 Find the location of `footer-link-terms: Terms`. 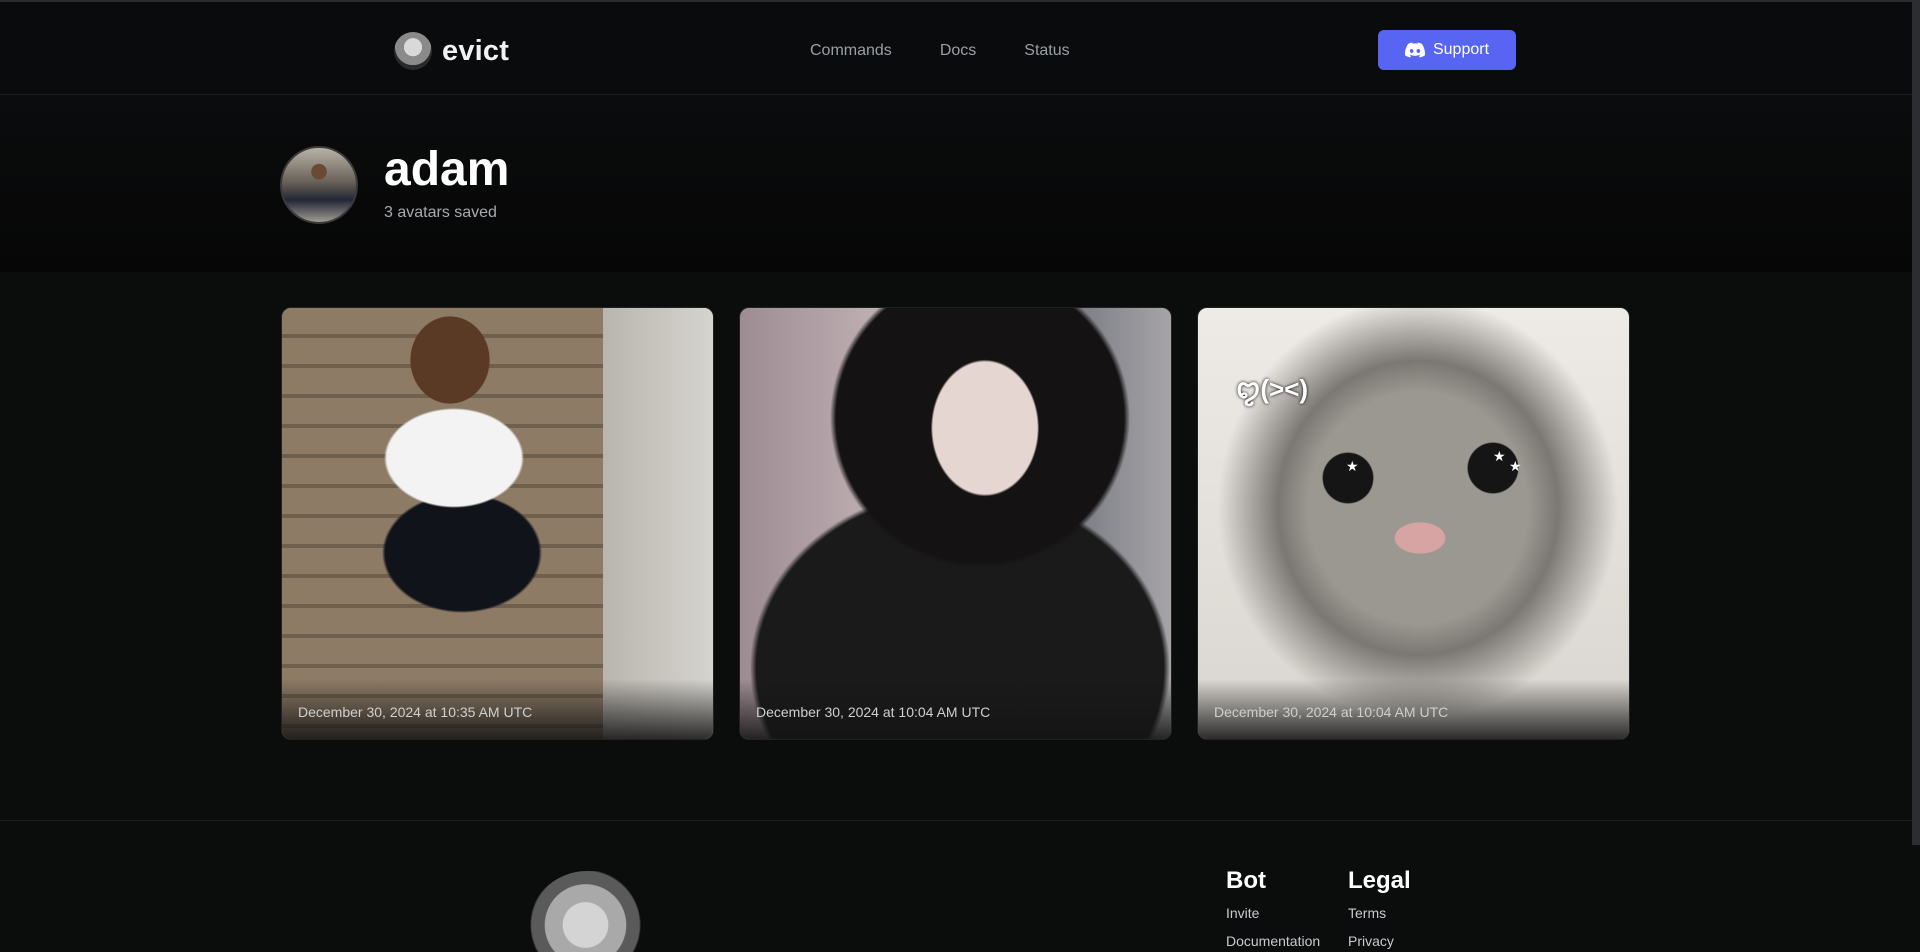

footer-link-terms: Terms is located at coordinates (1379, 913).